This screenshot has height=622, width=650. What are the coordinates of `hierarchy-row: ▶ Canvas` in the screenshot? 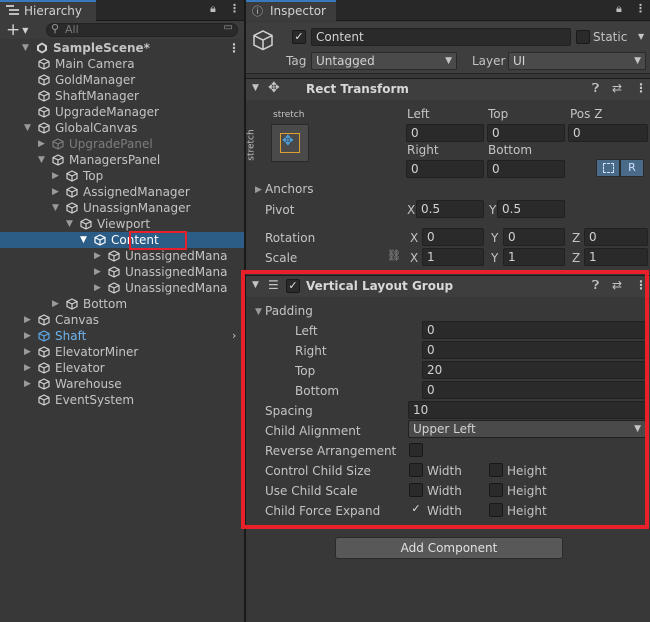 It's located at (122, 320).